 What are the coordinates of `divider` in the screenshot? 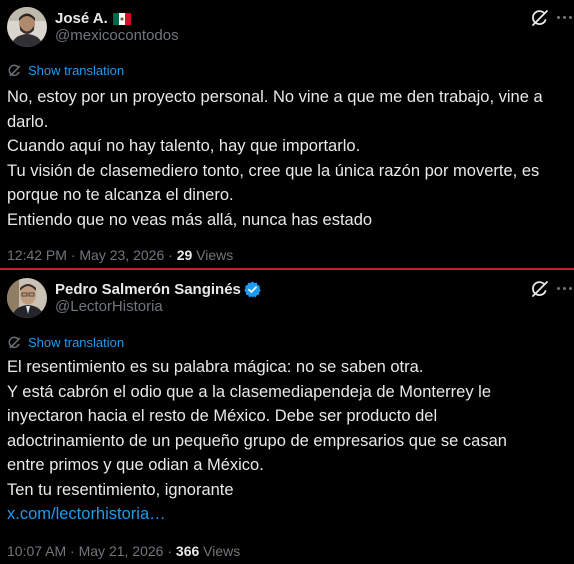 It's located at (287, 269).